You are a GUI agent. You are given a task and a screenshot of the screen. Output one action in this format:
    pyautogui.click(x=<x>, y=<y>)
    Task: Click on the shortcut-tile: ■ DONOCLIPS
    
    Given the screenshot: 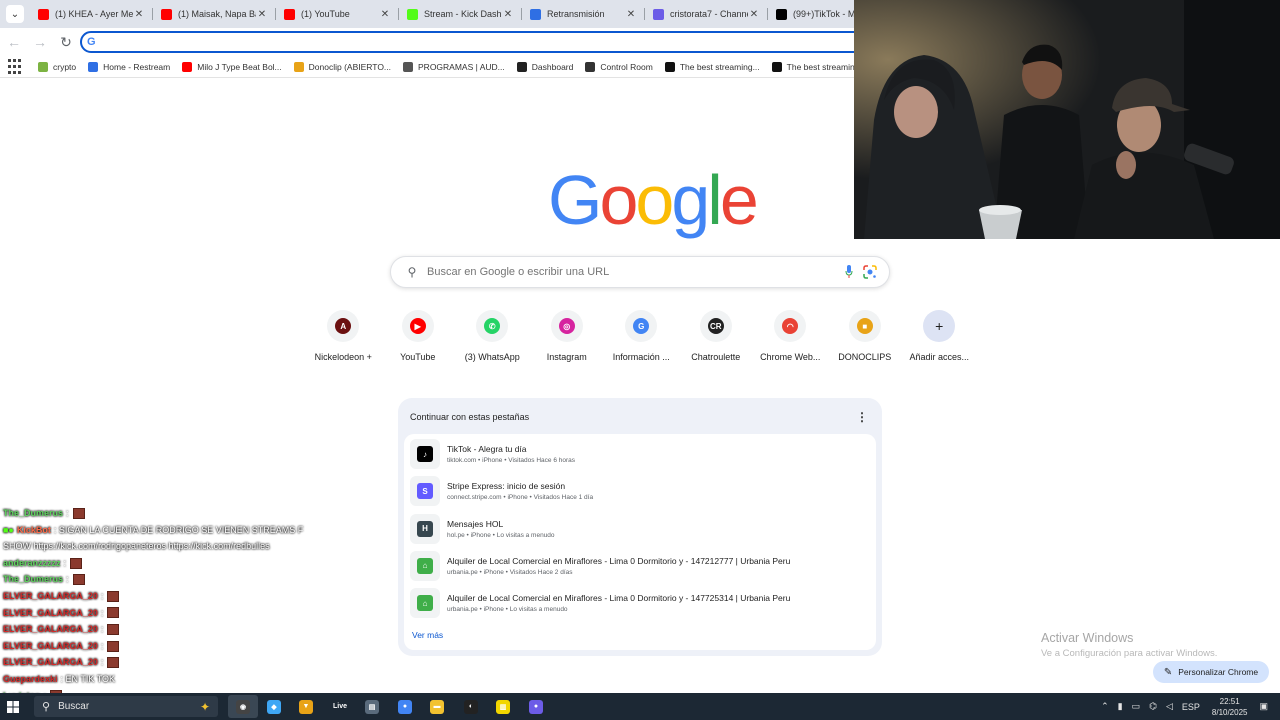 What is the action you would take?
    pyautogui.click(x=865, y=336)
    